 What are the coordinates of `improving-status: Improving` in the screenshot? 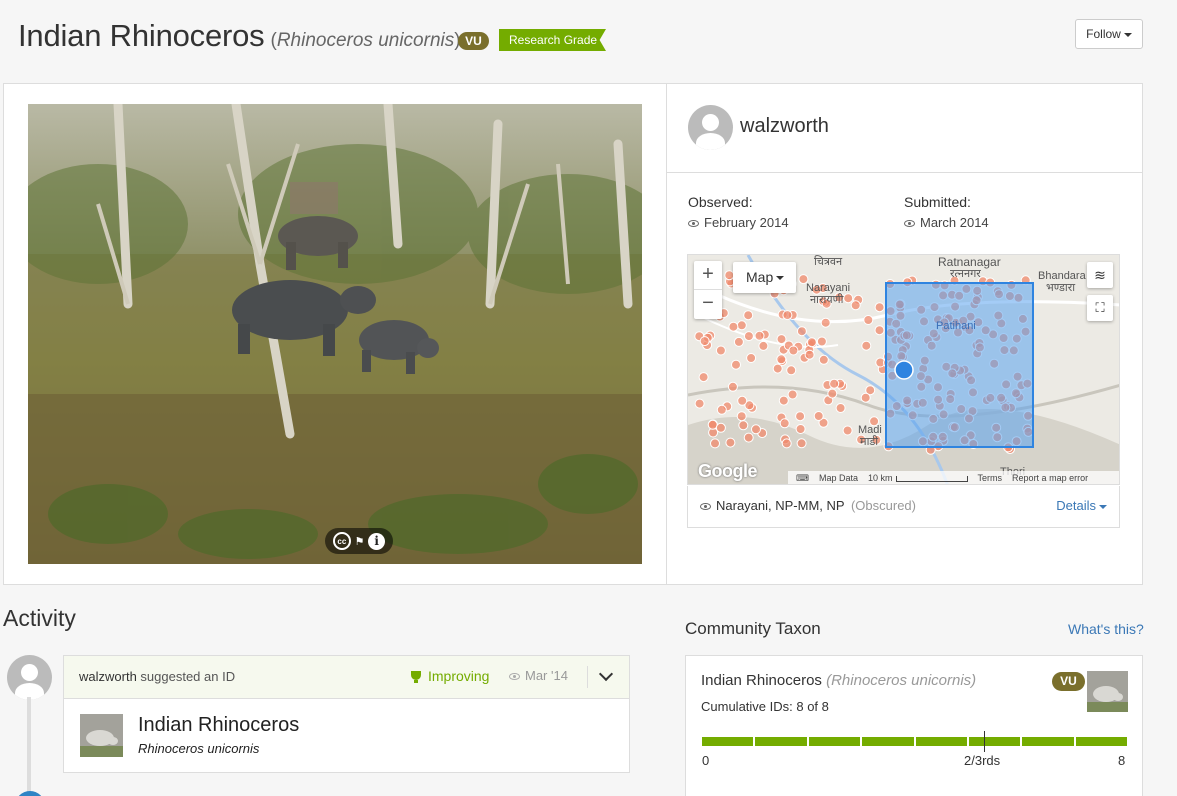 It's located at (450, 676).